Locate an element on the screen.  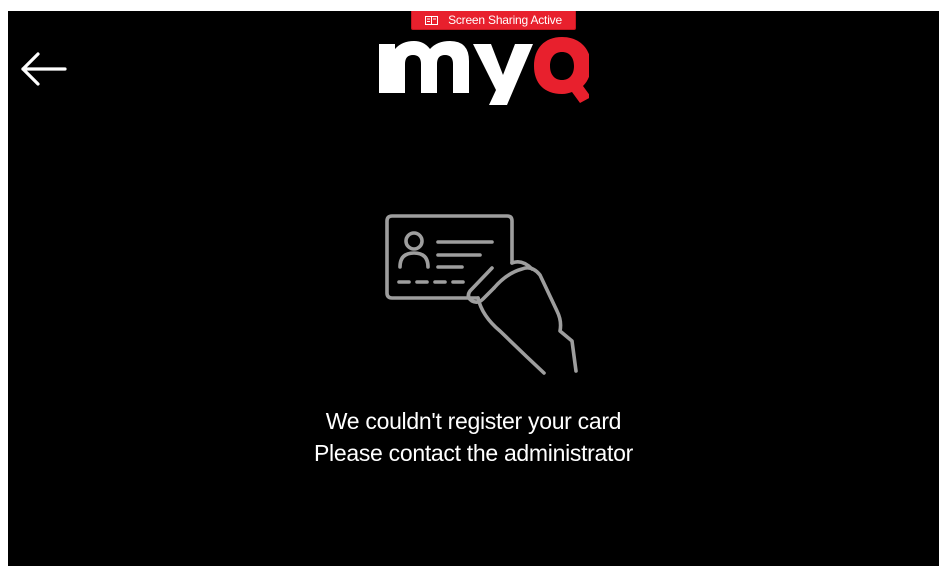
myq-logo is located at coordinates (484, 71).